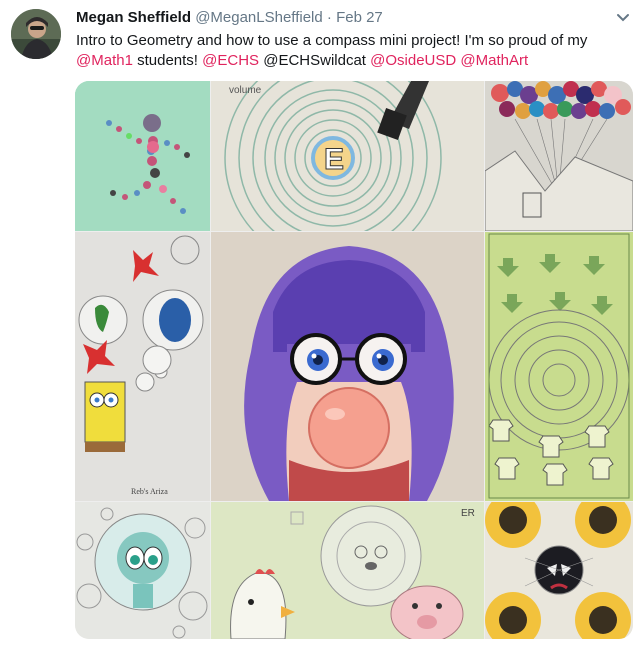 This screenshot has height=649, width=642. What do you see at coordinates (347, 570) in the screenshot?
I see `drawing-animals-circles: ER` at bounding box center [347, 570].